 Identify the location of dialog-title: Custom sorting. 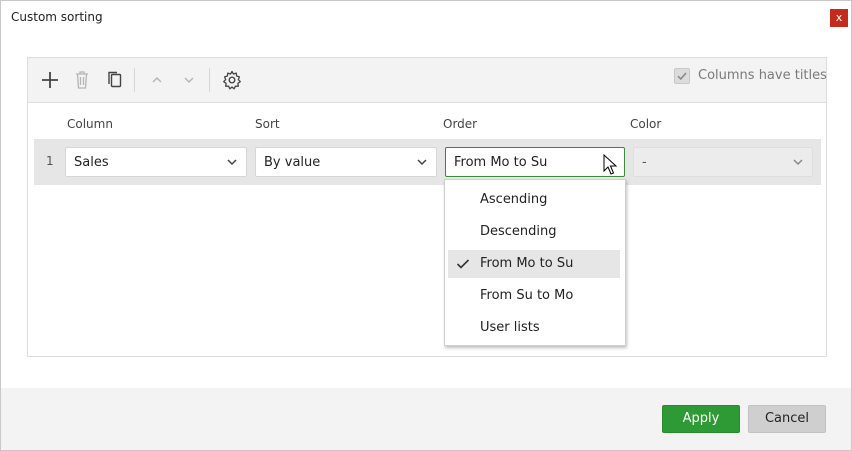
(57, 17).